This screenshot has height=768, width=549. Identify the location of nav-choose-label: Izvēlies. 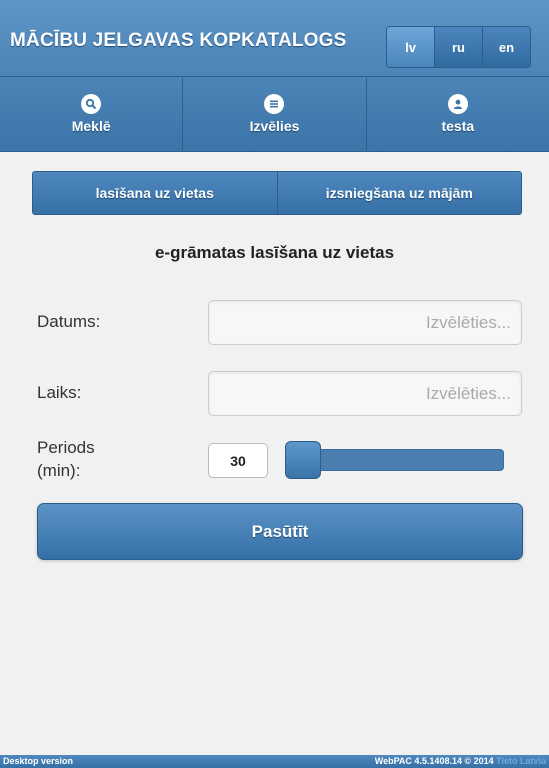
(274, 125).